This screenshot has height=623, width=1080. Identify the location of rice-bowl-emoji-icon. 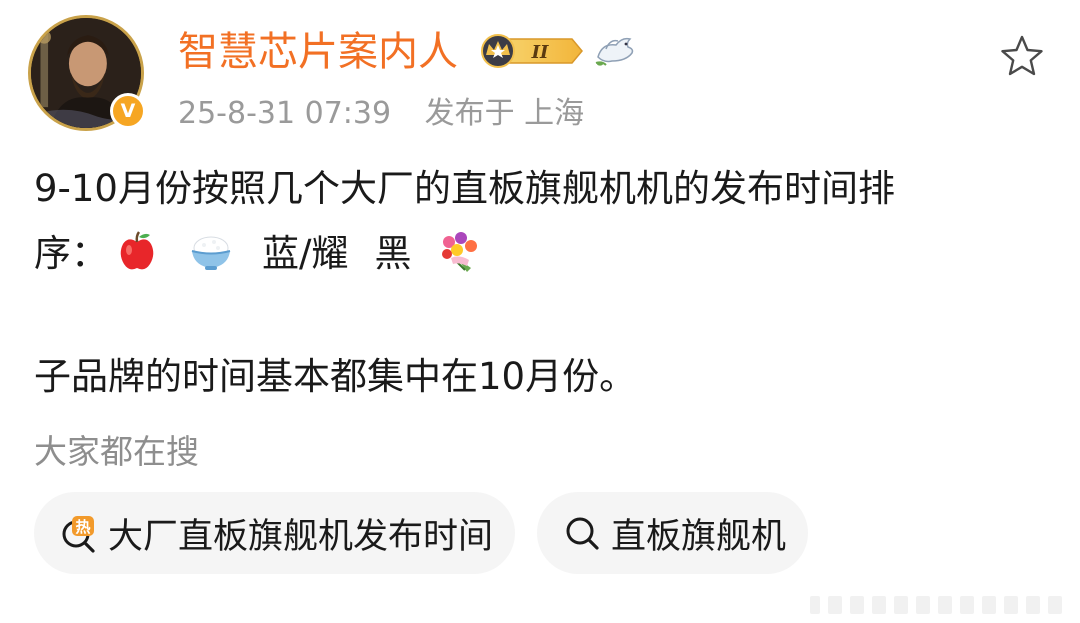
(211, 253).